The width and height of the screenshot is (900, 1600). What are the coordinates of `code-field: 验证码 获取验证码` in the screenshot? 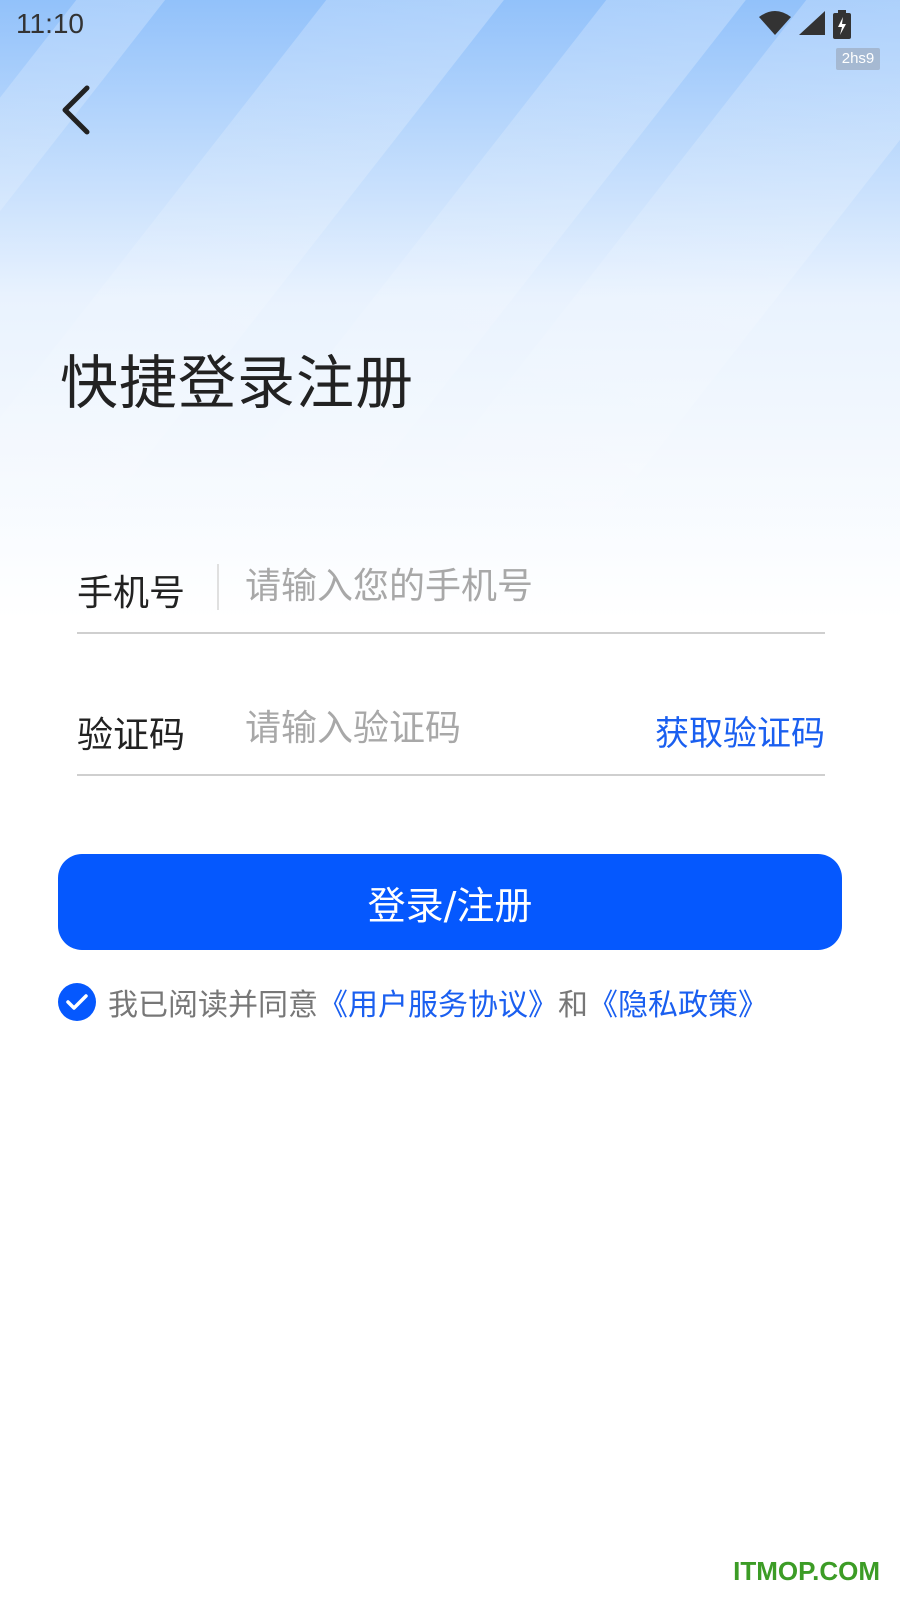 It's located at (451, 729).